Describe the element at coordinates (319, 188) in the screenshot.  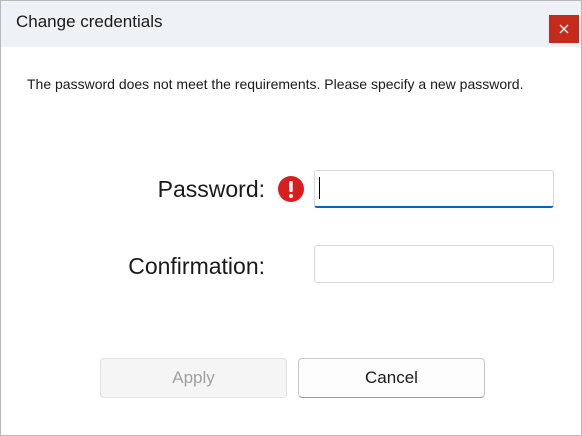
I see `text-caret` at that location.